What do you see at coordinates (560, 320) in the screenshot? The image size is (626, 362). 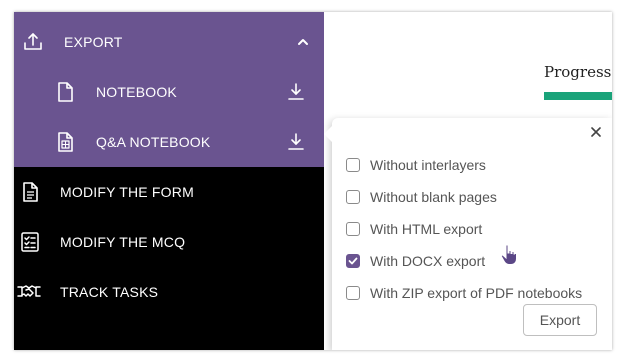 I see `export-button: Export` at bounding box center [560, 320].